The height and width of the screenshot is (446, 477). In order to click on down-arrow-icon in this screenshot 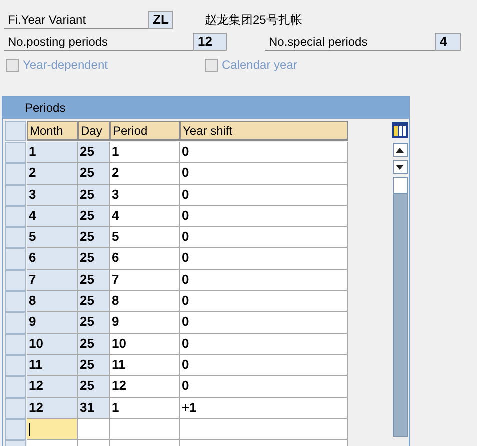, I will do `click(400, 167)`.